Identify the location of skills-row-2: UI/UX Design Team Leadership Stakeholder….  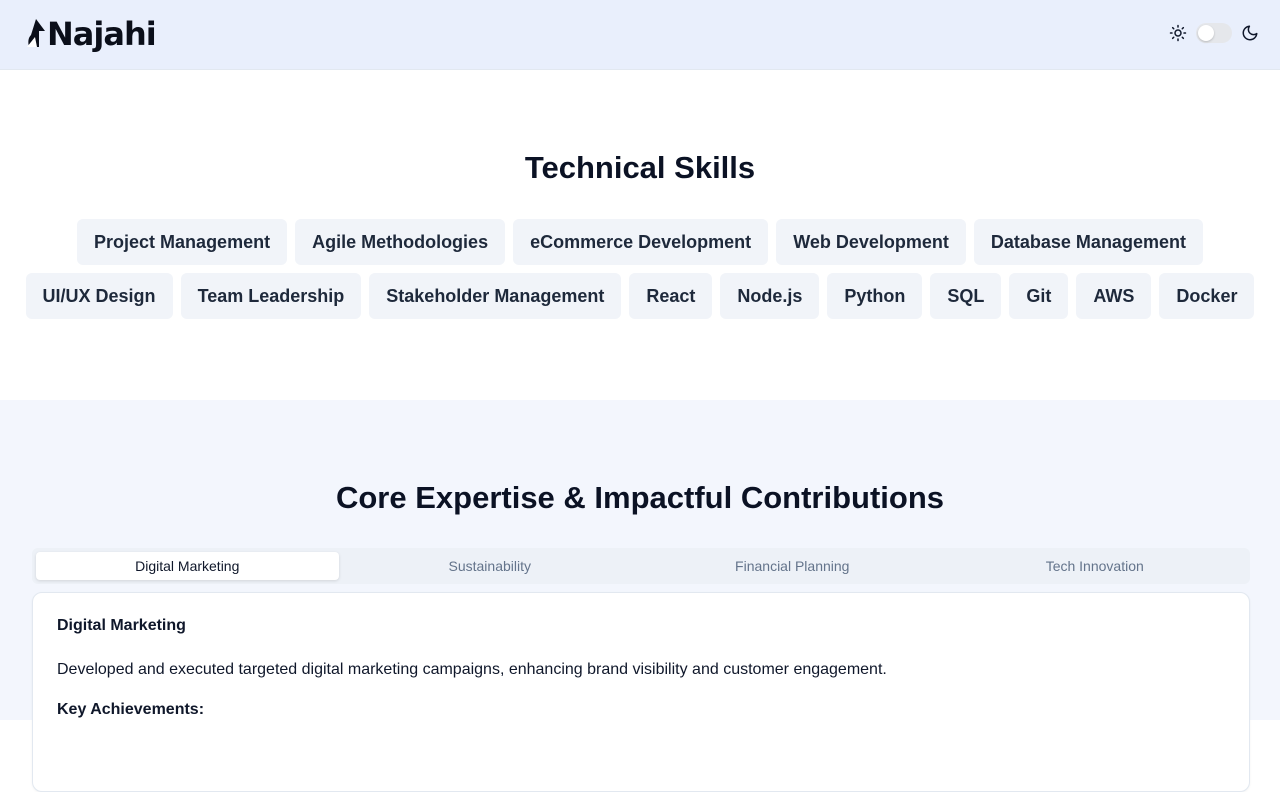
(640, 296).